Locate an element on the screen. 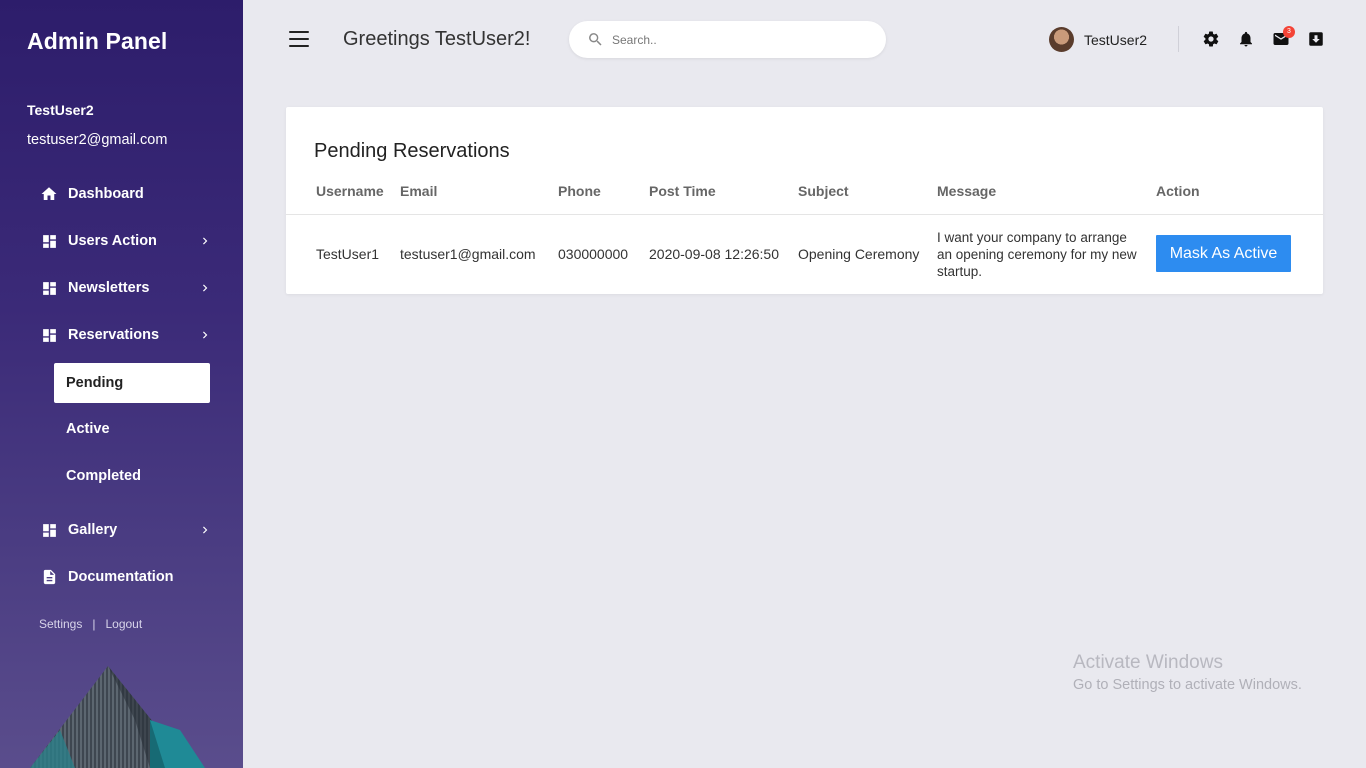 The height and width of the screenshot is (768, 1366). sidebar-item-reservations: Reservations is located at coordinates (130, 335).